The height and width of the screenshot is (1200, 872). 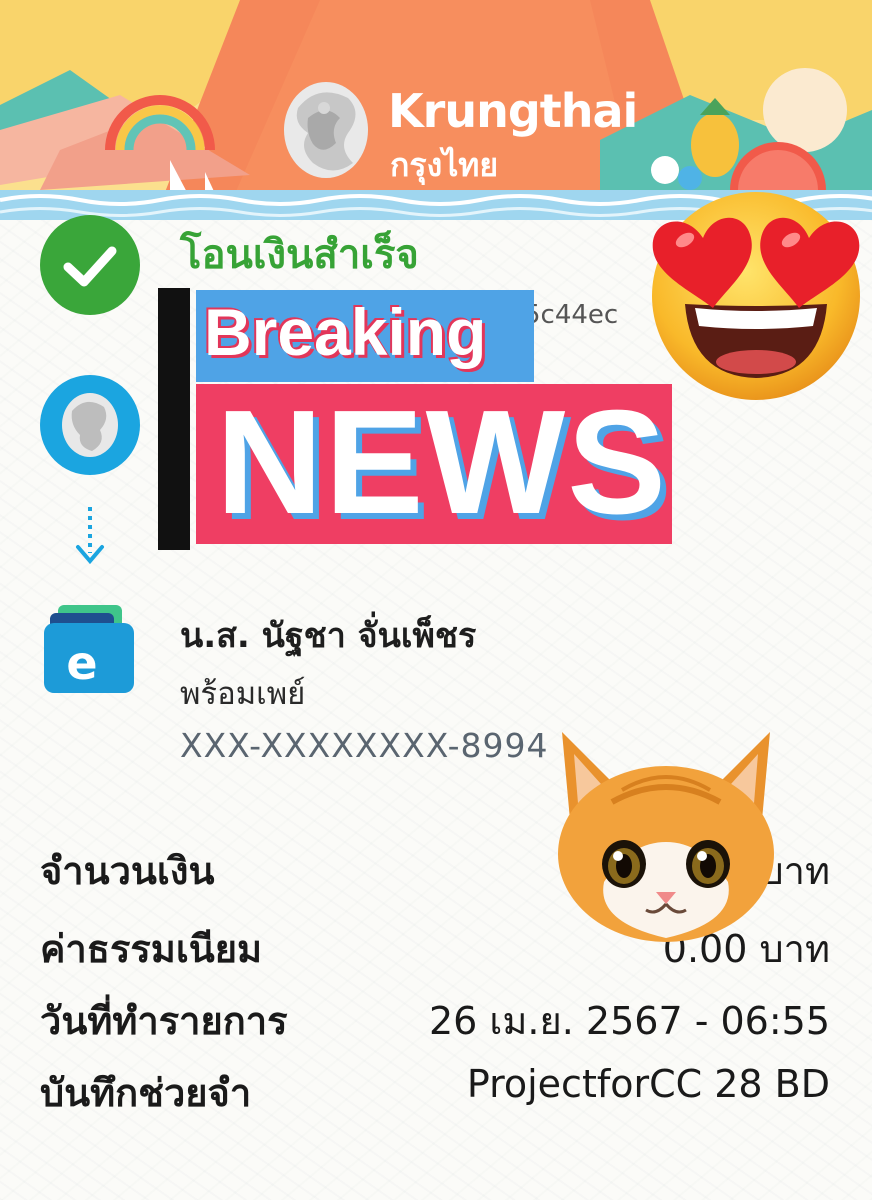 What do you see at coordinates (444, 165) in the screenshot?
I see `brand-thai-name: กรุงไทย` at bounding box center [444, 165].